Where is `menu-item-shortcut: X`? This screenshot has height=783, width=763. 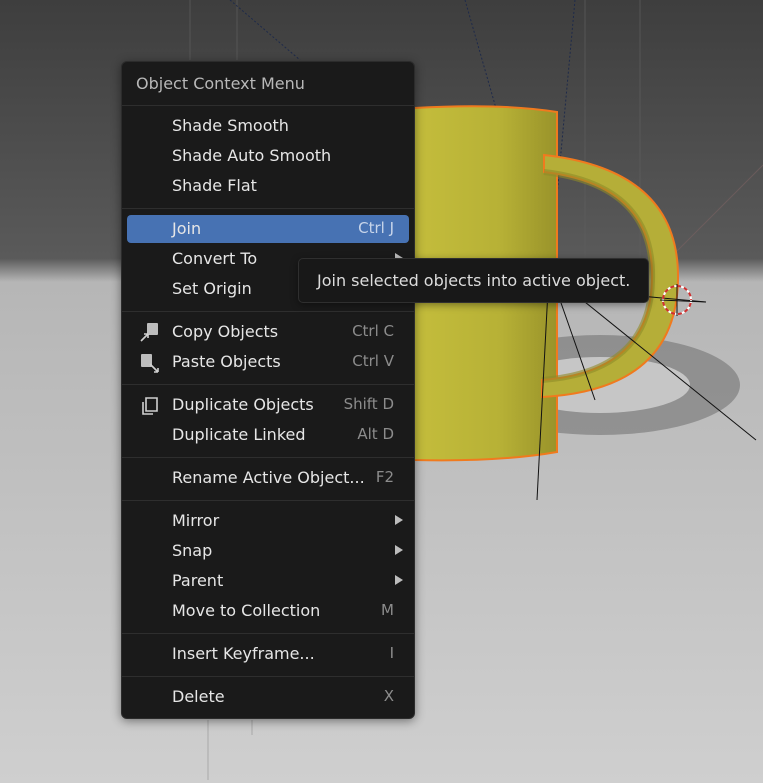 menu-item-shortcut: X is located at coordinates (388, 696).